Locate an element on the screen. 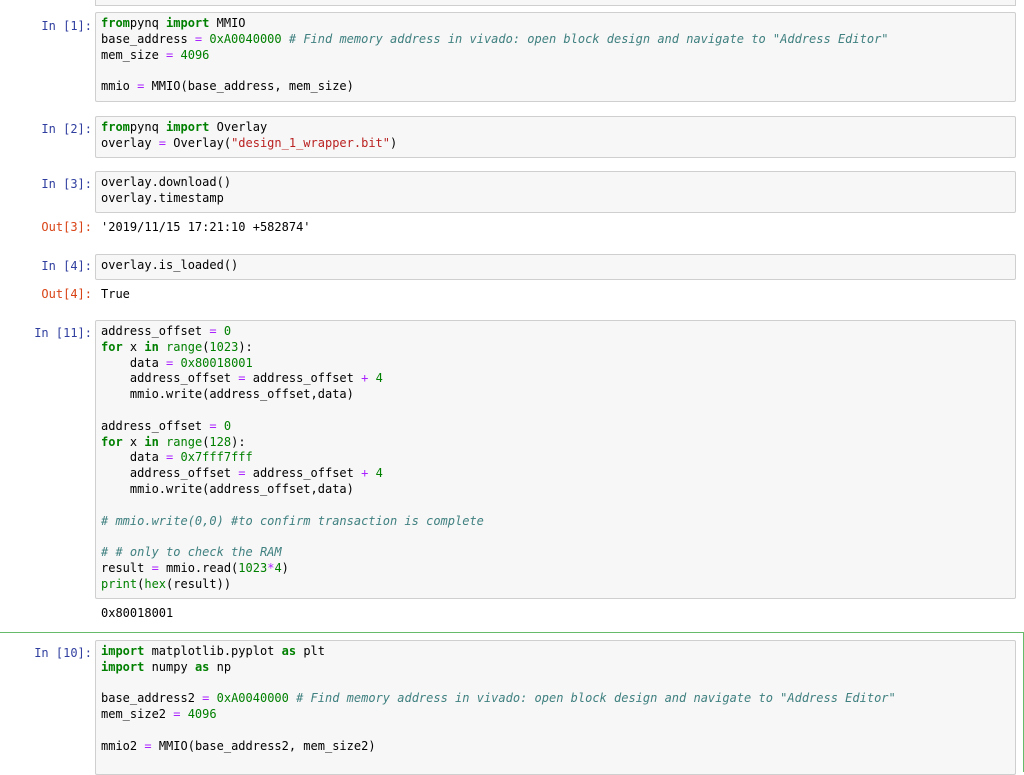  code-text: overlay.download() overlay.timestamp is located at coordinates (555, 191).